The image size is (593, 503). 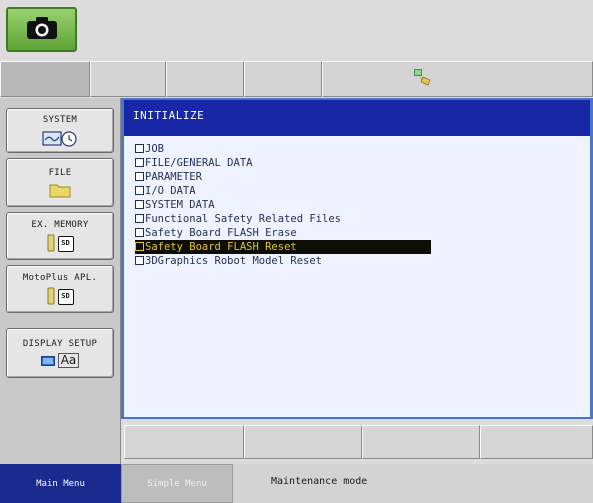 What do you see at coordinates (283, 205) in the screenshot?
I see `list-item-system-data: SYSTEM DATA` at bounding box center [283, 205].